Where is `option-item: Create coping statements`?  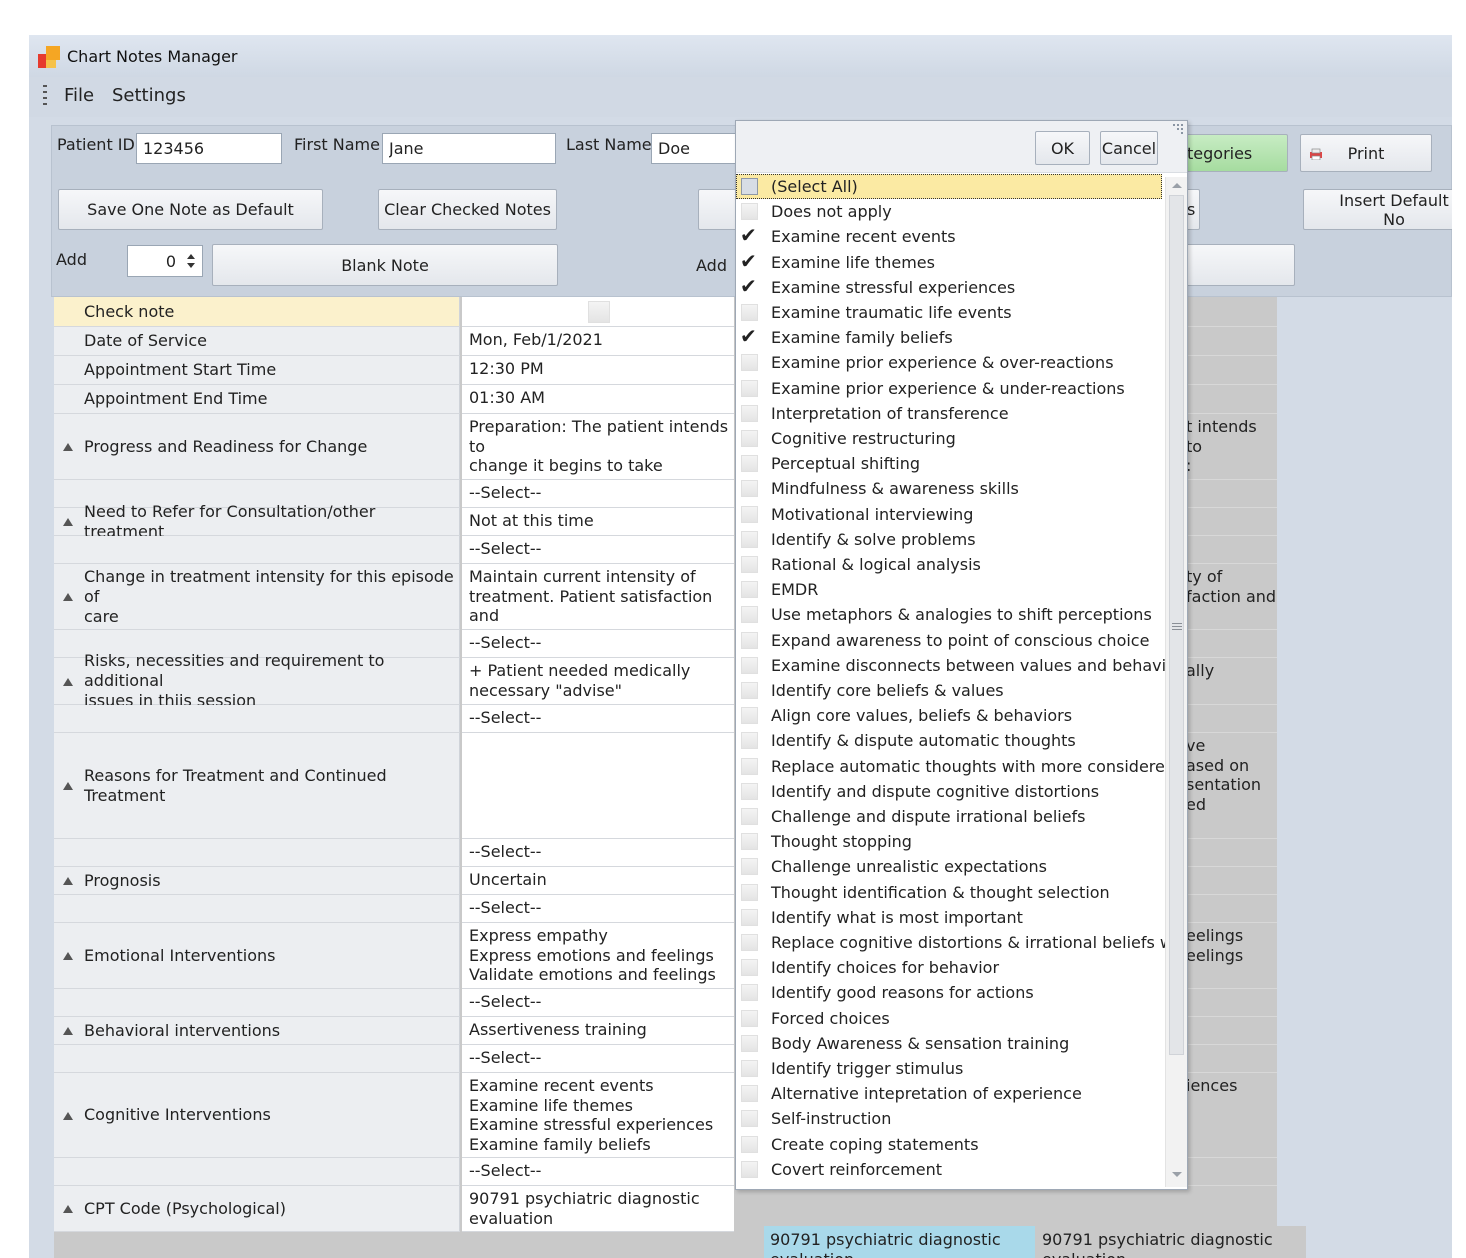 option-item: Create coping statements is located at coordinates (949, 1144).